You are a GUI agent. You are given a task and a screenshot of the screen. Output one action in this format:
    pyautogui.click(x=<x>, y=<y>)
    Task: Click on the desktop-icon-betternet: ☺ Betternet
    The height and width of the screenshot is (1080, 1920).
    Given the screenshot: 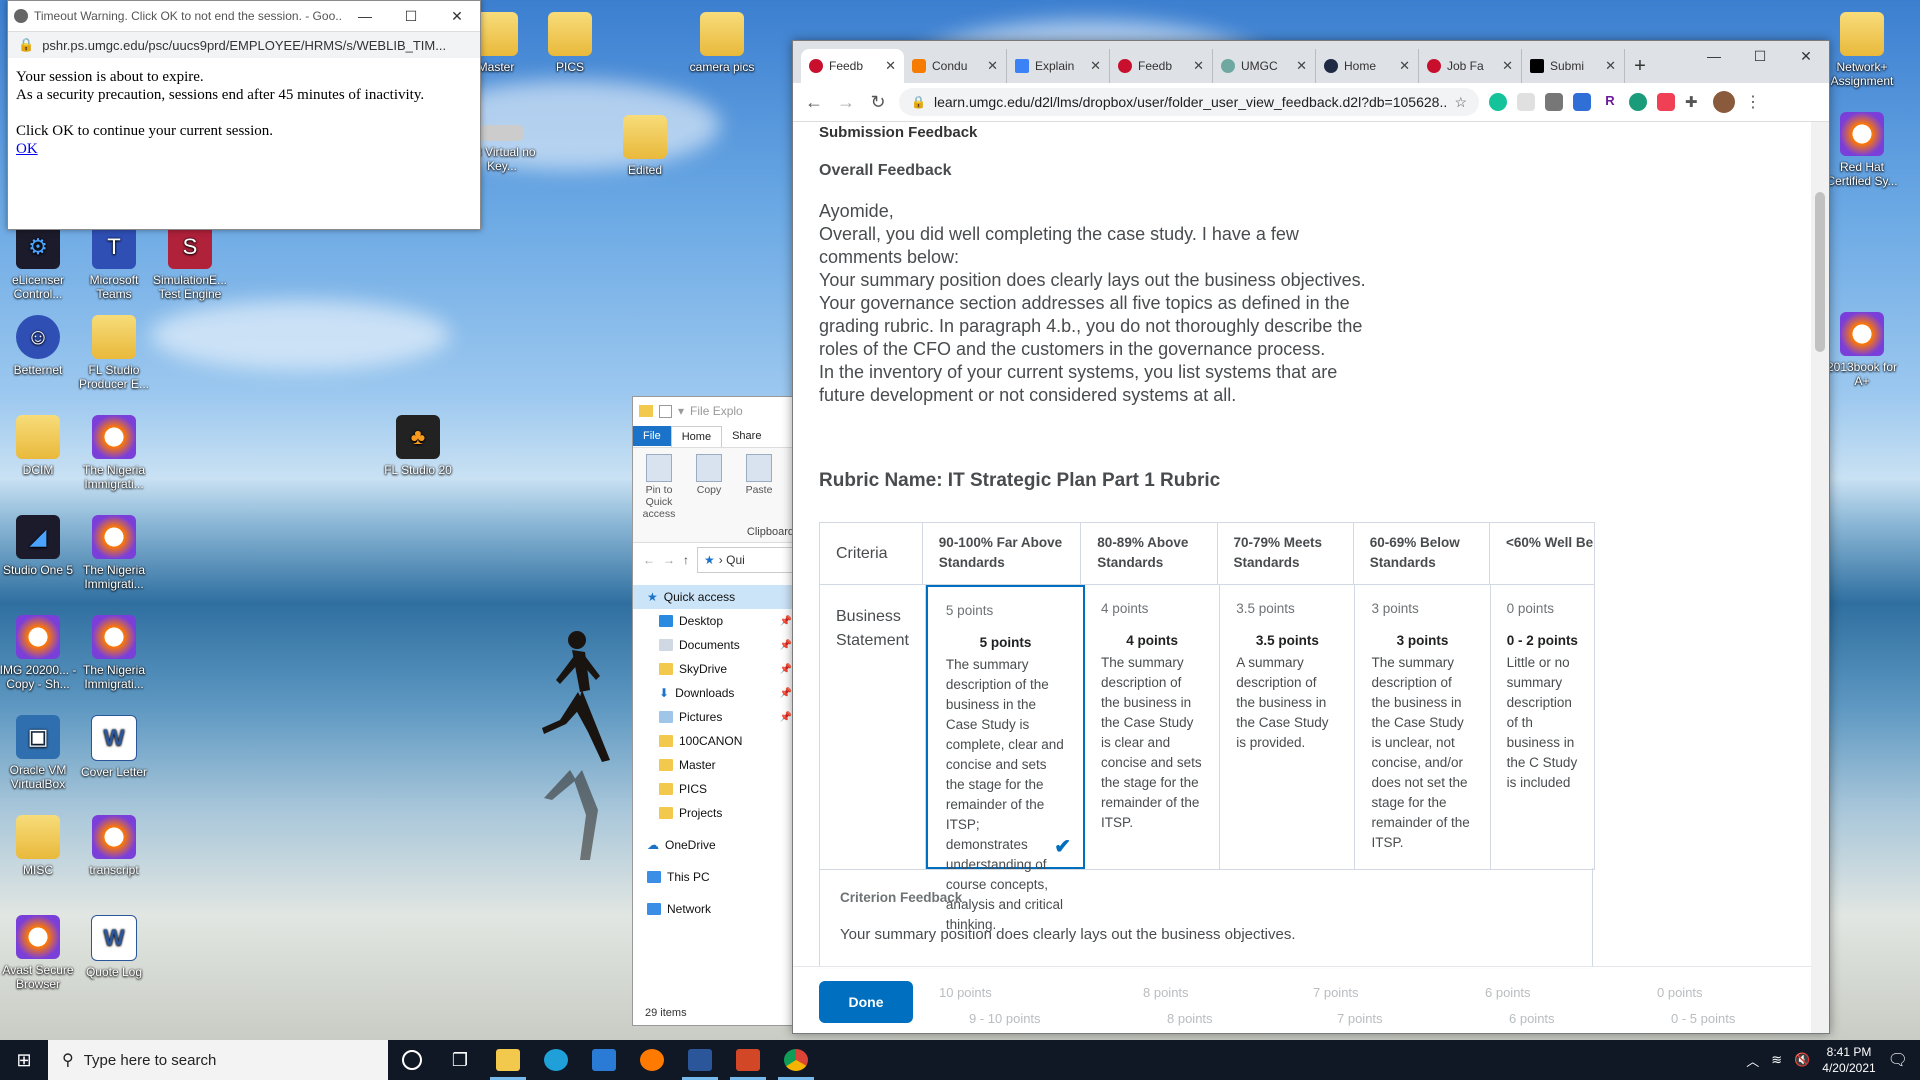 What is the action you would take?
    pyautogui.click(x=39, y=346)
    